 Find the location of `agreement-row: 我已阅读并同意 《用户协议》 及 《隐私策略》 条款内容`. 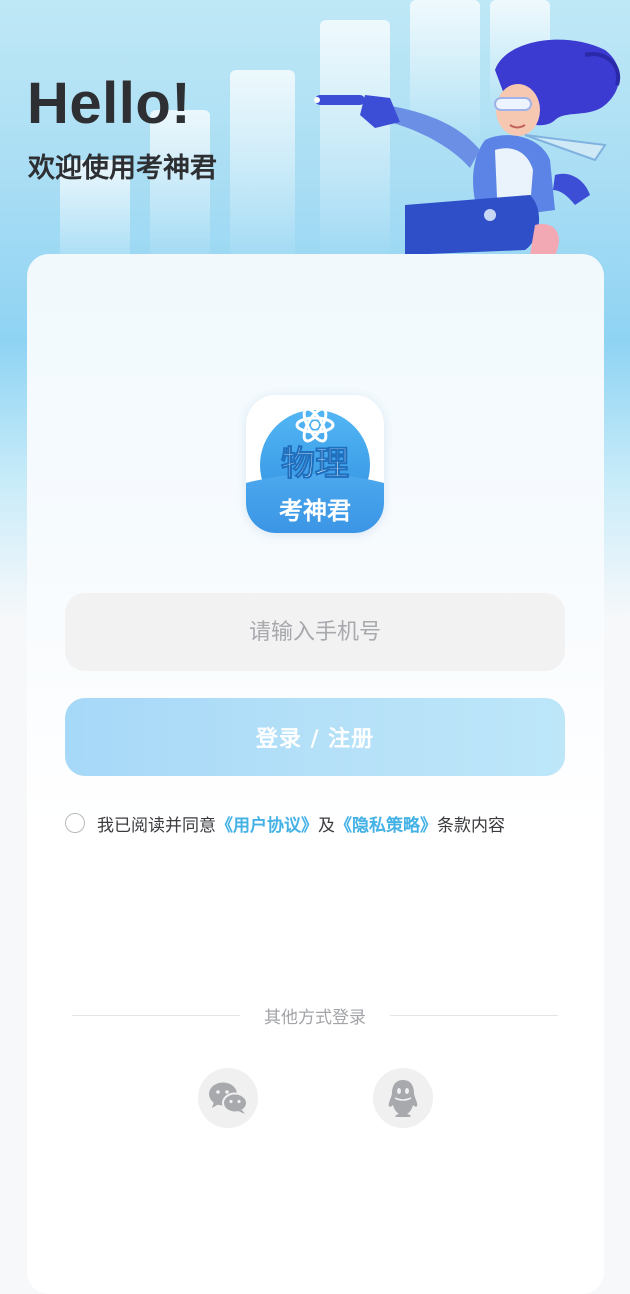

agreement-row: 我已阅读并同意 《用户协议》 及 《隐私策略》 条款内容 is located at coordinates (320, 823).